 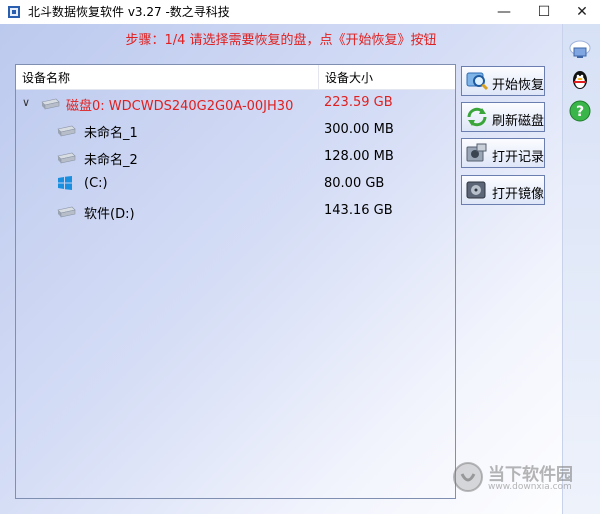 What do you see at coordinates (26, 102) in the screenshot?
I see `collapse-chevron-icon: ∨` at bounding box center [26, 102].